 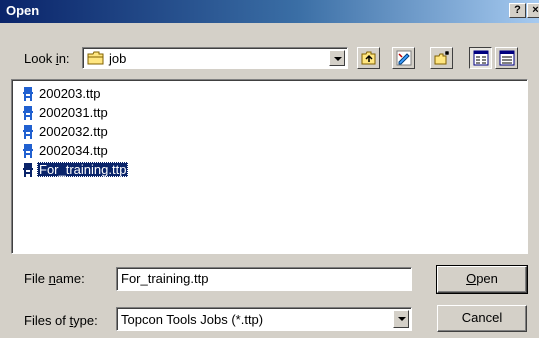 I want to click on file-name-input: For_training.ttp, so click(x=264, y=279).